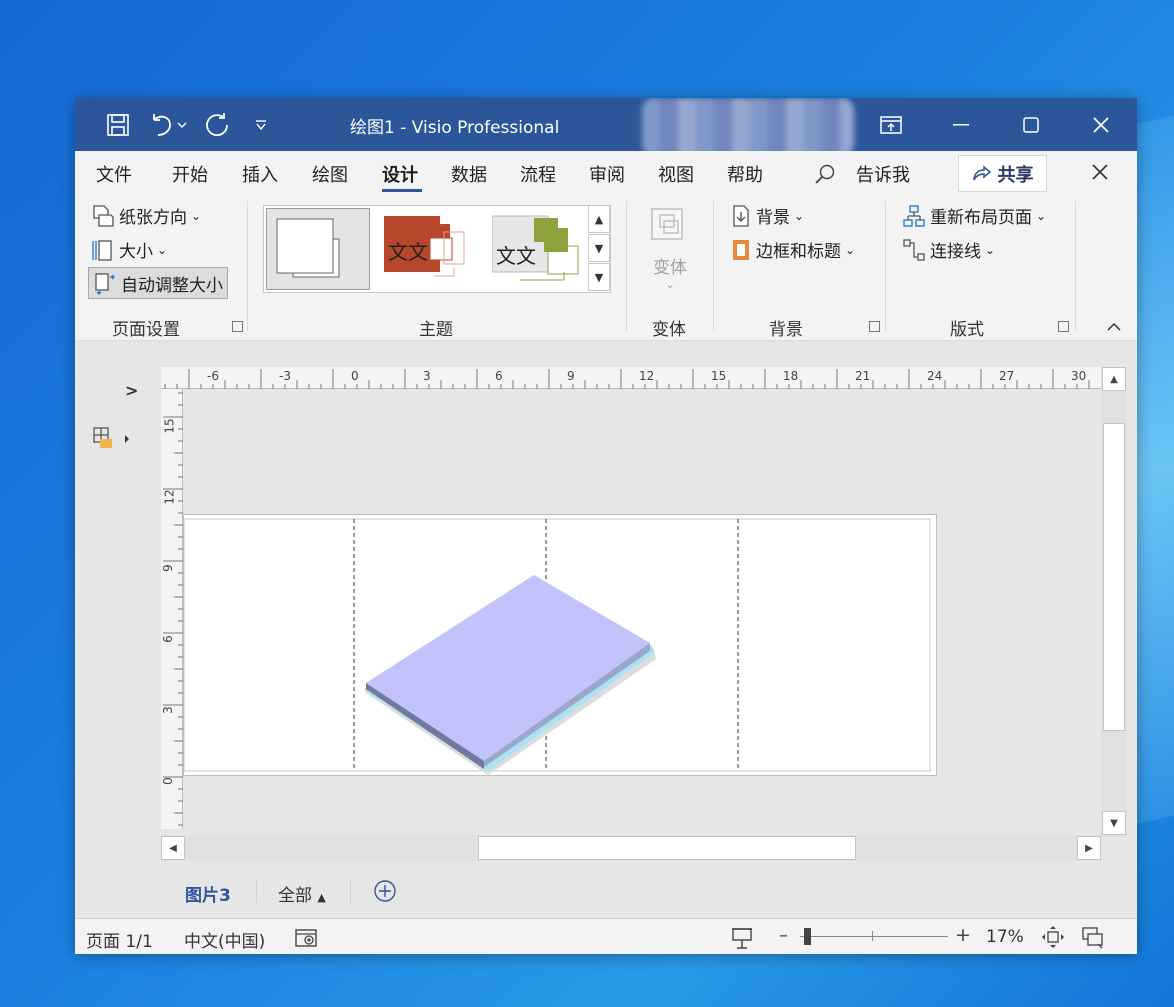 Image resolution: width=1174 pixels, height=1007 pixels. I want to click on tab-home: 开始, so click(190, 174).